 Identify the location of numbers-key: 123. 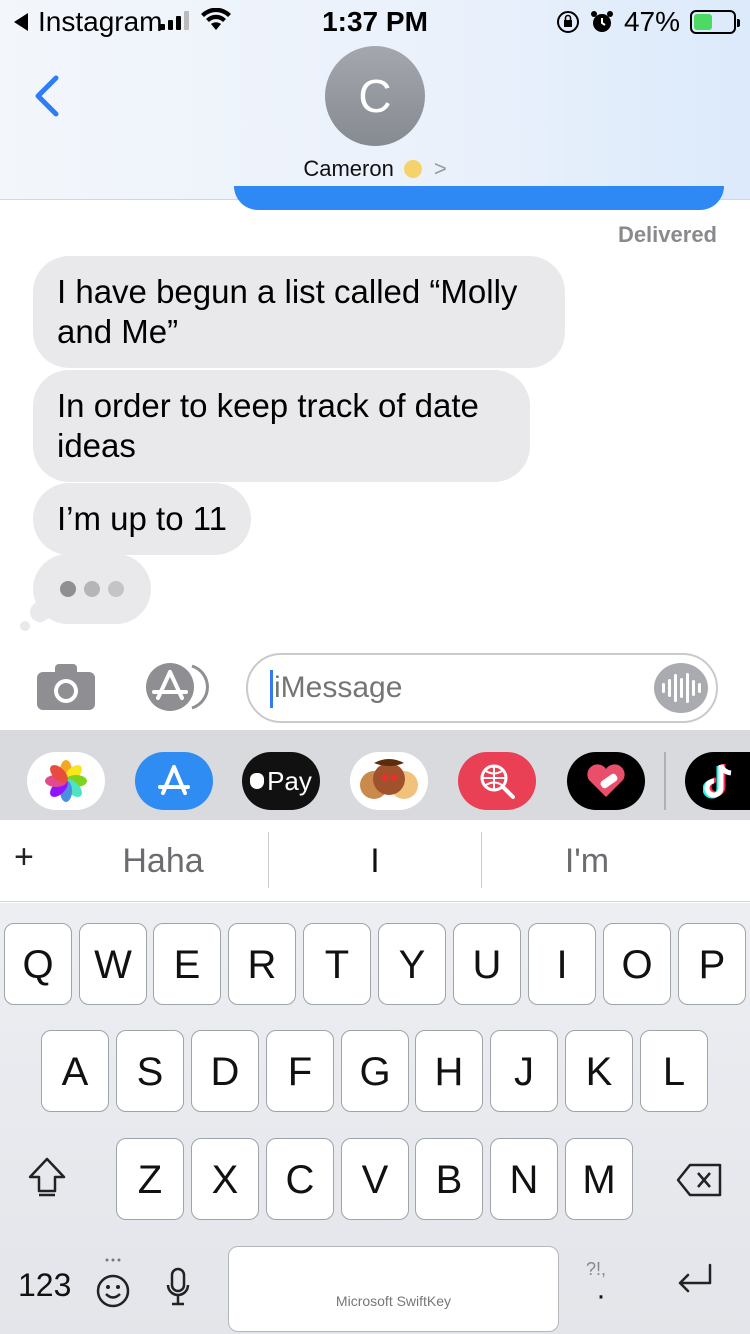
(44, 1285).